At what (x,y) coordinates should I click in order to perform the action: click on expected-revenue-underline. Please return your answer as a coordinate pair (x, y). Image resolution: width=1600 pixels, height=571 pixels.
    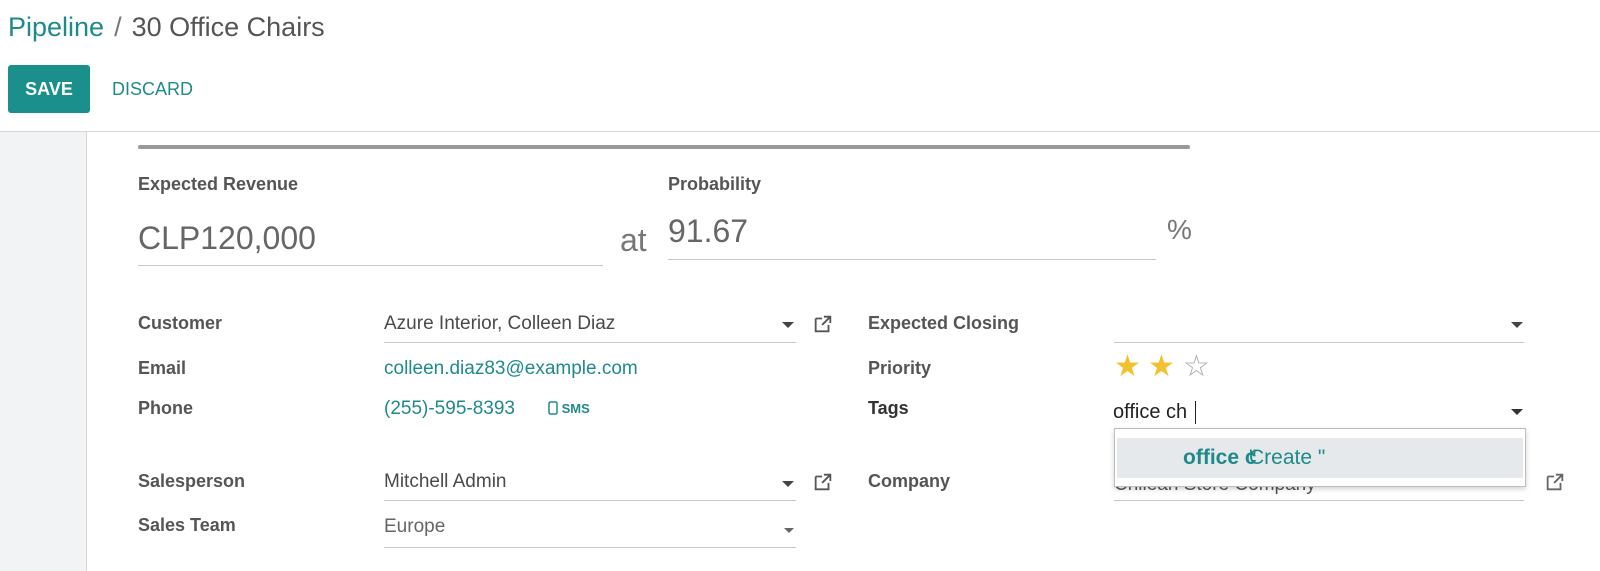
    Looking at the image, I should click on (370, 265).